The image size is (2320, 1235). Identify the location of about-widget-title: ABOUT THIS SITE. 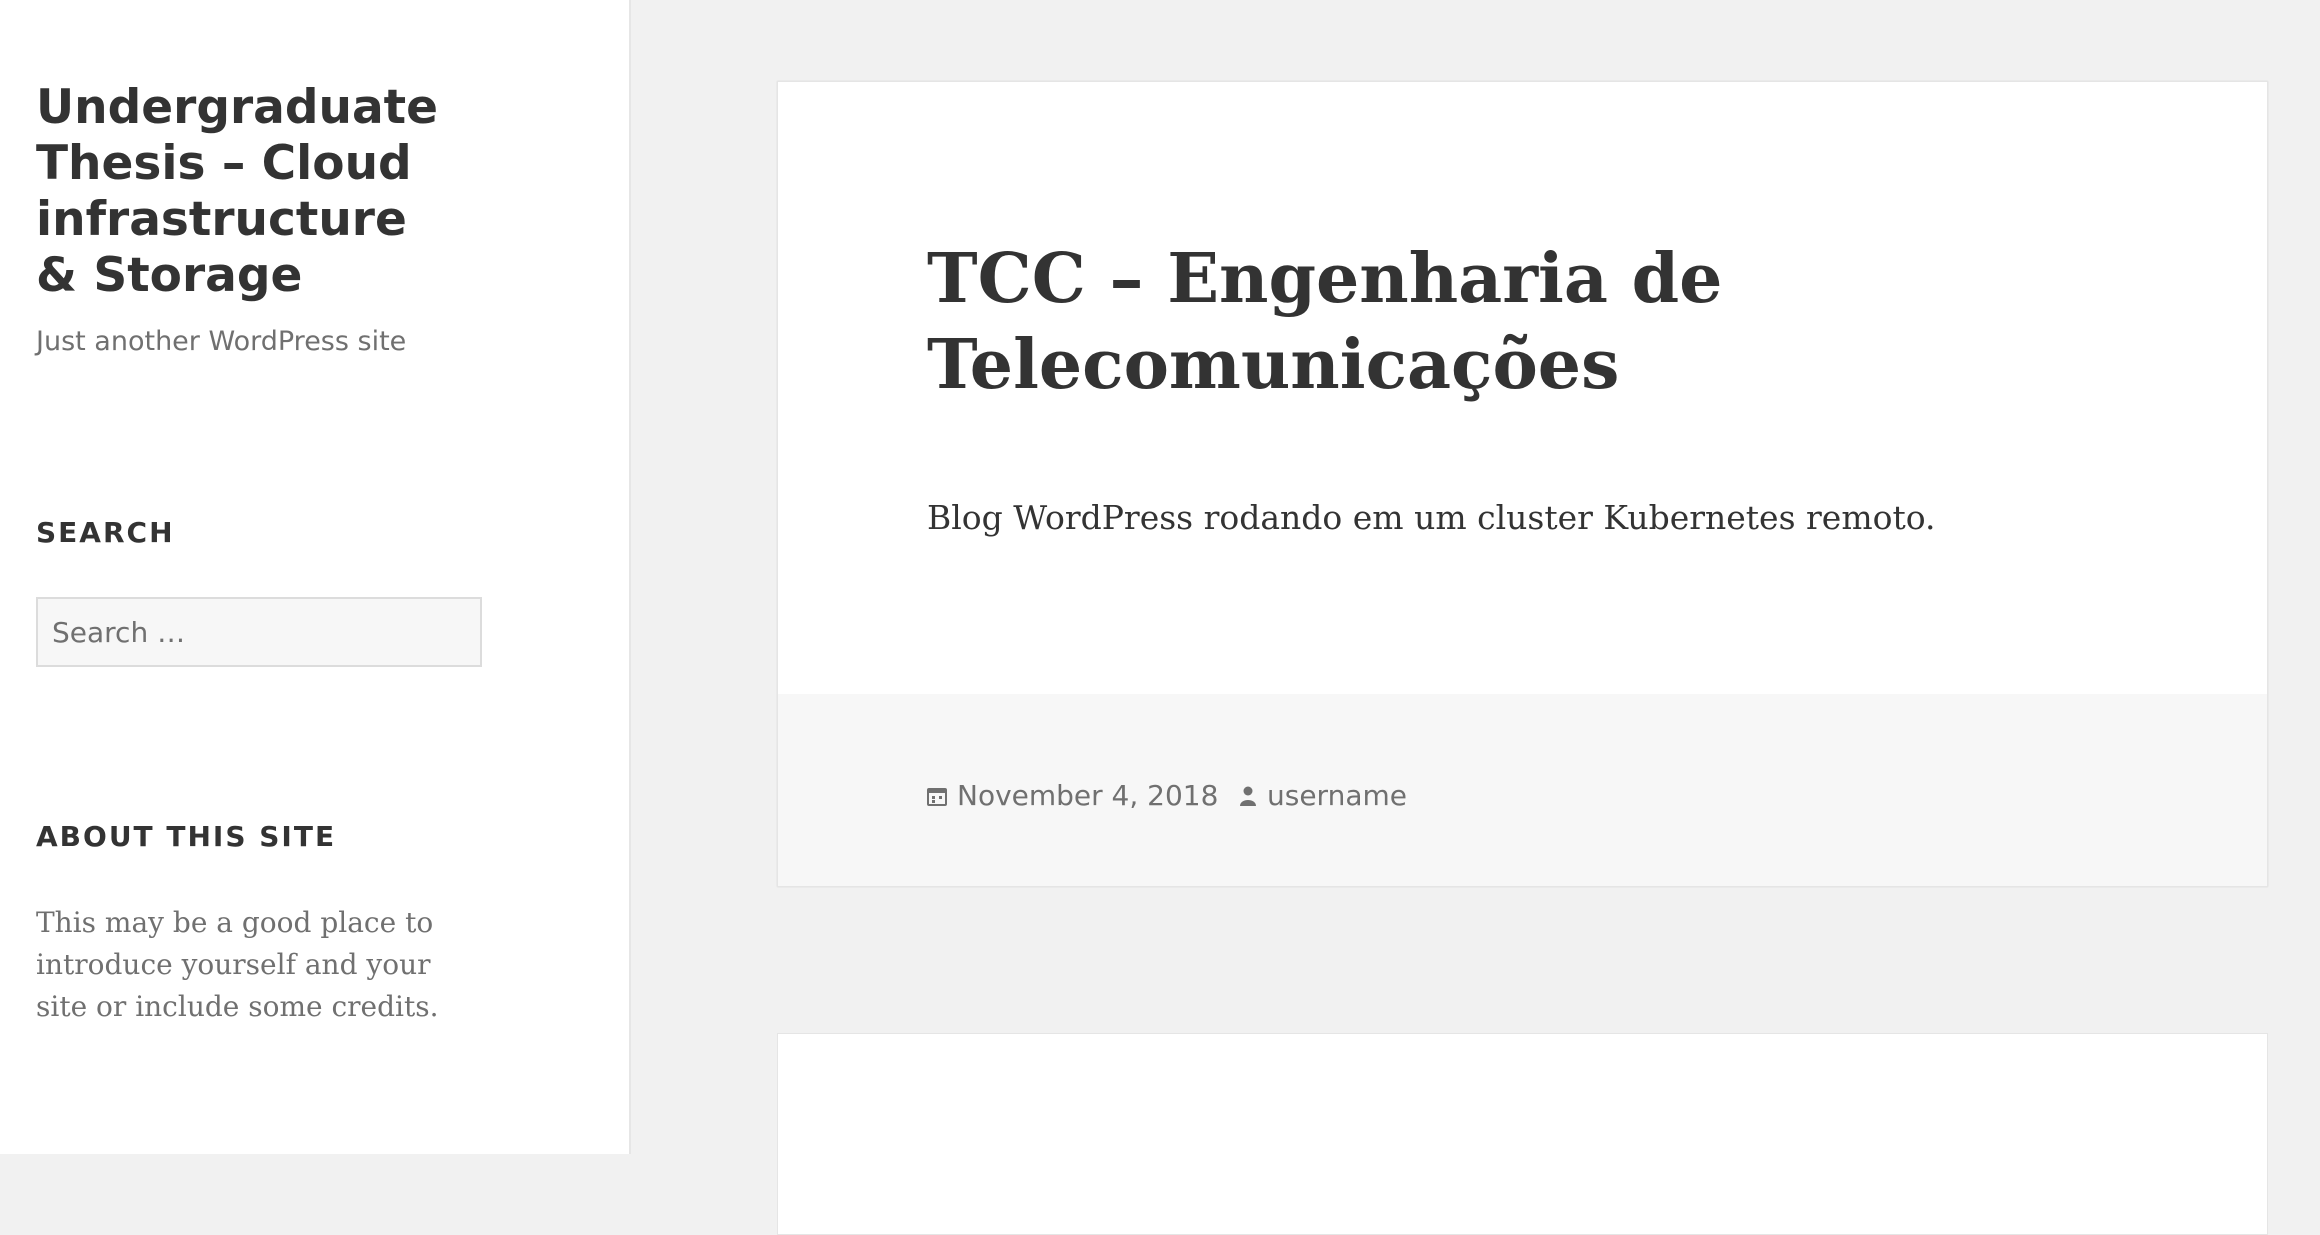
(186, 836).